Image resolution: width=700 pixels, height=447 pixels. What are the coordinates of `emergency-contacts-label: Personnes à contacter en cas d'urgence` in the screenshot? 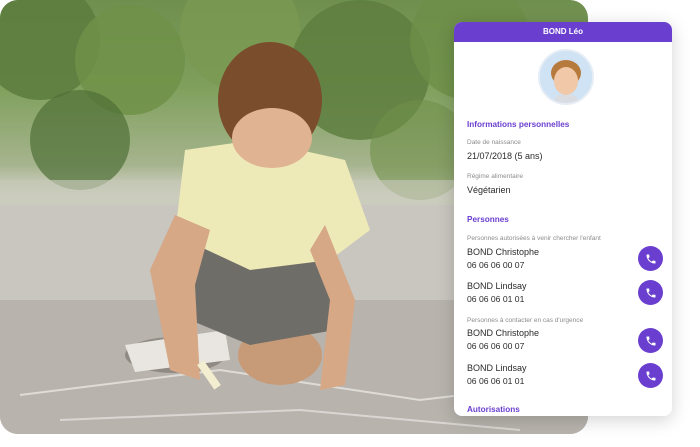 It's located at (525, 320).